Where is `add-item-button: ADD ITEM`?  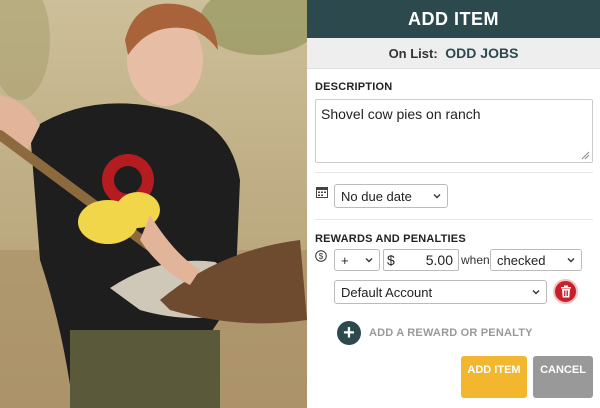
add-item-button: ADD ITEM is located at coordinates (494, 377).